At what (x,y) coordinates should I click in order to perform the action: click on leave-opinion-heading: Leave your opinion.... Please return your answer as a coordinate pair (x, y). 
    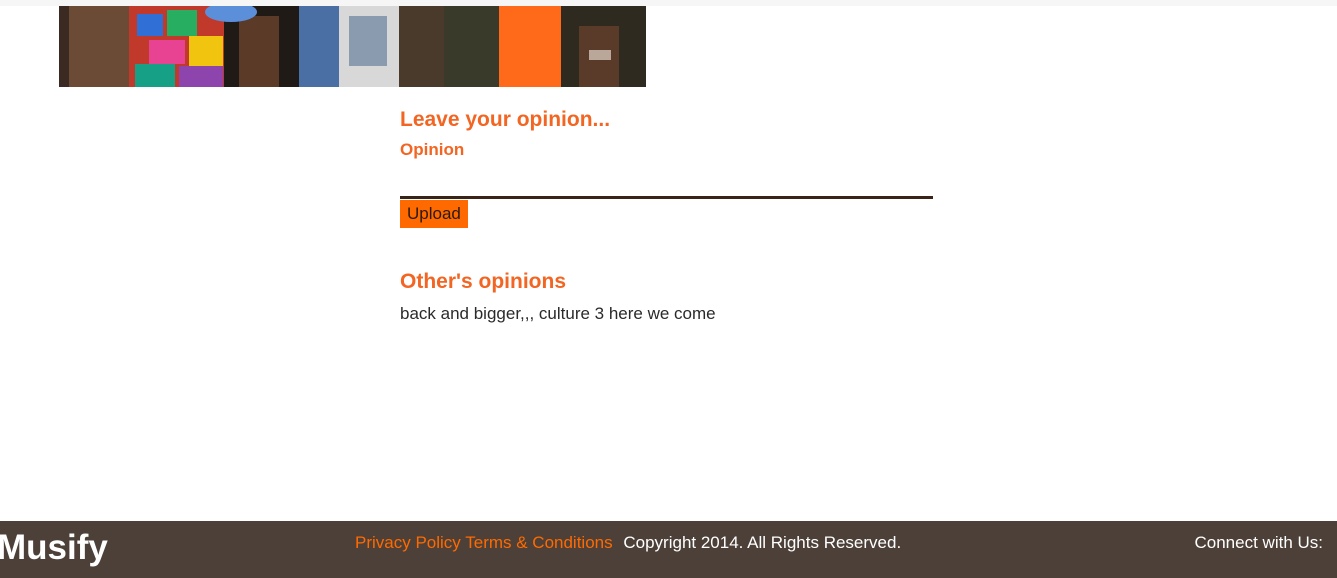
    Looking at the image, I should click on (505, 119).